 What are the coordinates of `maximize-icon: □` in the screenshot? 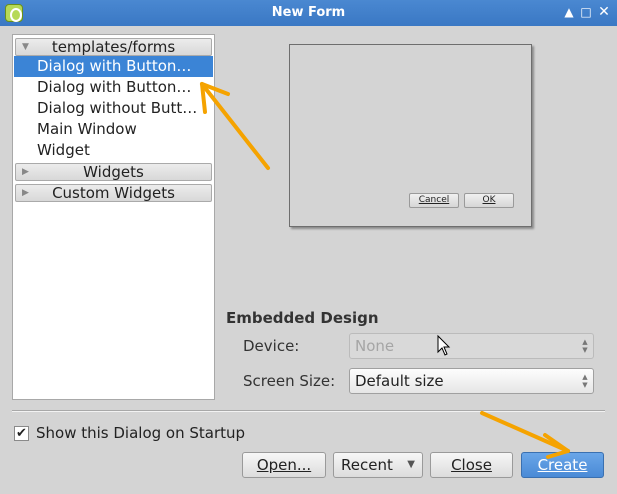 It's located at (586, 12).